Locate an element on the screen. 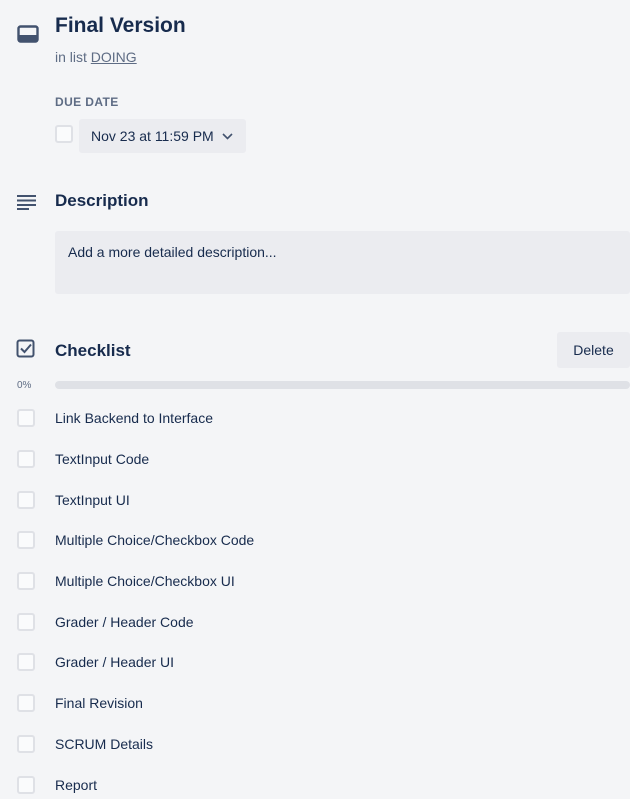 This screenshot has height=799, width=630. checklist-progress-bar is located at coordinates (342, 385).